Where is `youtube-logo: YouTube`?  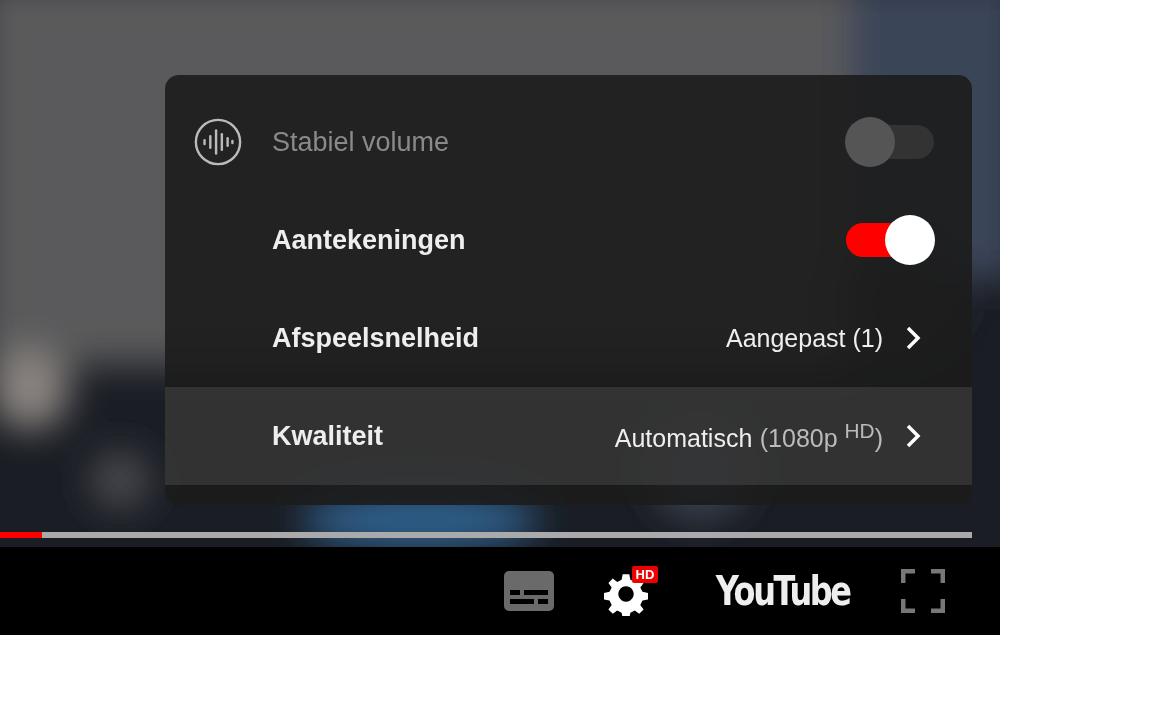
youtube-logo: YouTube is located at coordinates (782, 591).